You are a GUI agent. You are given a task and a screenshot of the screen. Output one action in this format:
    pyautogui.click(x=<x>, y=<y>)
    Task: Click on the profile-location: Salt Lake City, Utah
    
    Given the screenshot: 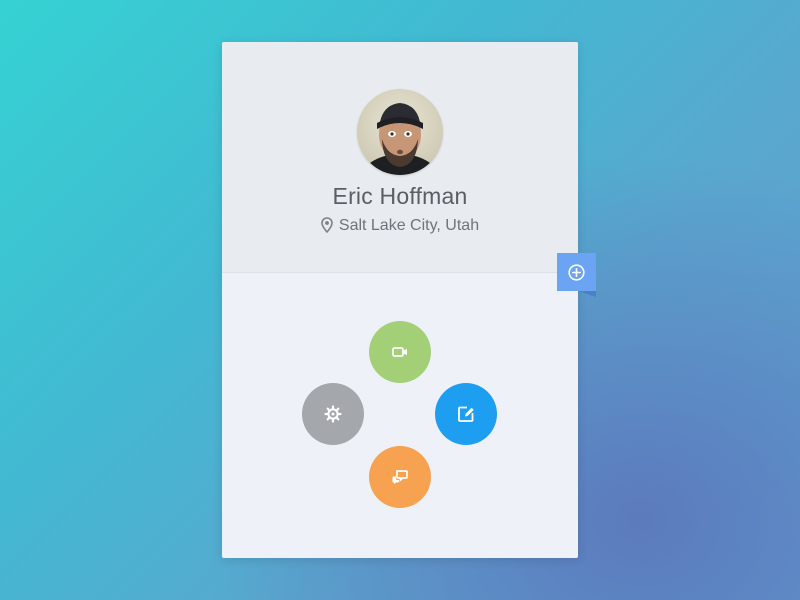 What is the action you would take?
    pyautogui.click(x=400, y=227)
    